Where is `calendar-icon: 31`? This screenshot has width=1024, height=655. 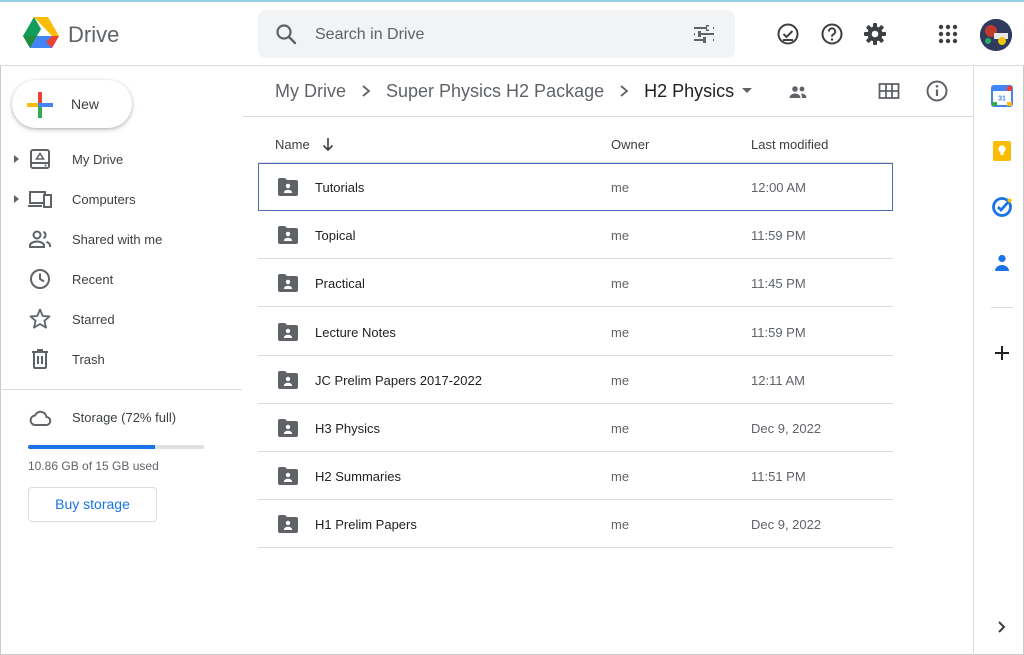
calendar-icon: 31 is located at coordinates (1002, 96).